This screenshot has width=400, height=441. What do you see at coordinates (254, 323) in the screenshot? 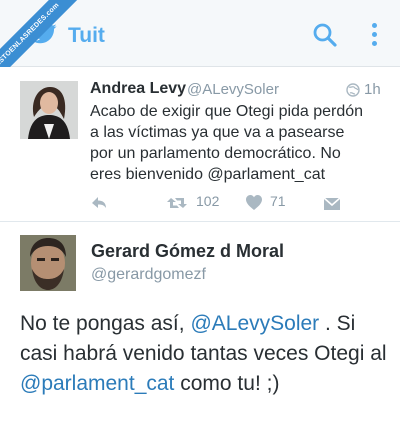
I see `mention-link: @ALevySoler` at bounding box center [254, 323].